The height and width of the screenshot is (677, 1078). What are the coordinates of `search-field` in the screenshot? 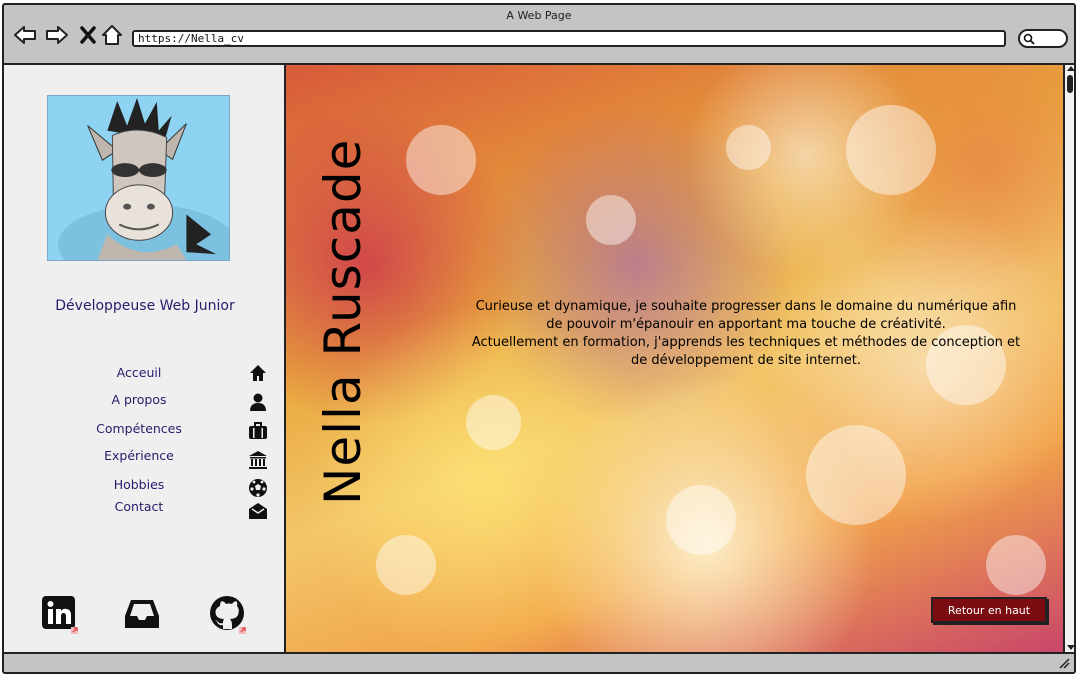 It's located at (1043, 38).